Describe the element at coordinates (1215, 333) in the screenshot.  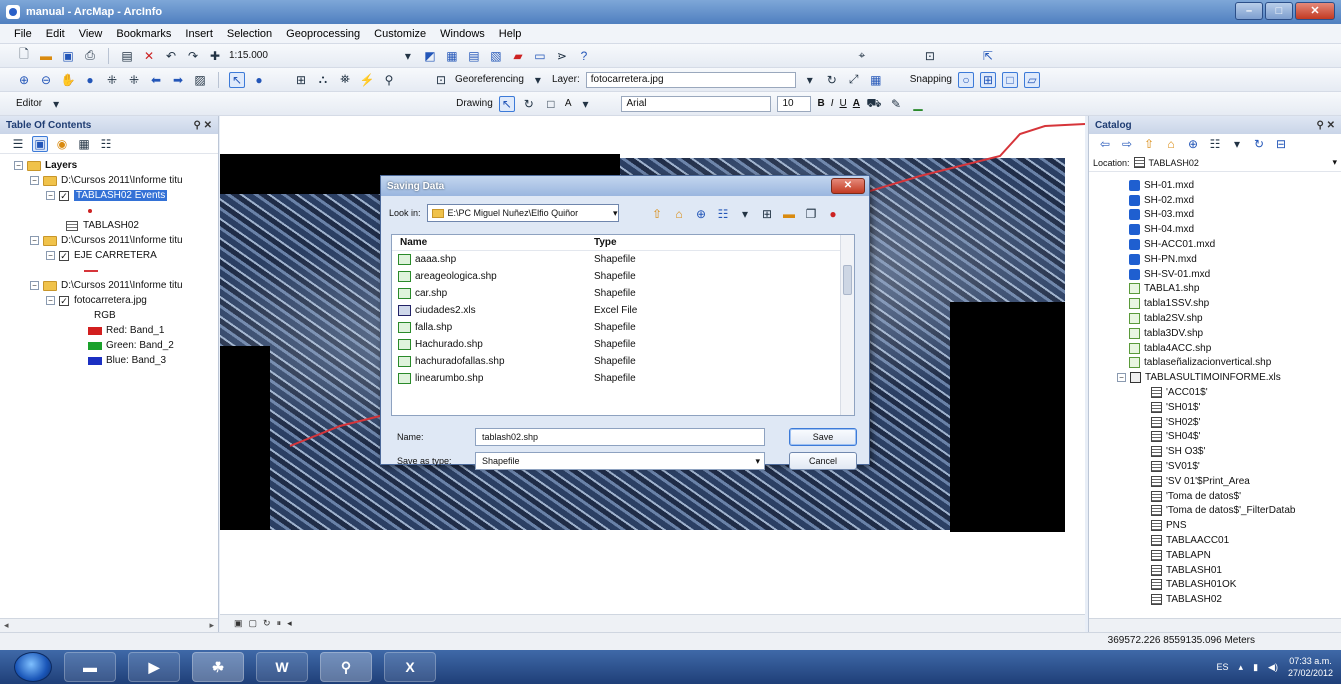
I see `catalog-item: tabla3DV.shp` at that location.